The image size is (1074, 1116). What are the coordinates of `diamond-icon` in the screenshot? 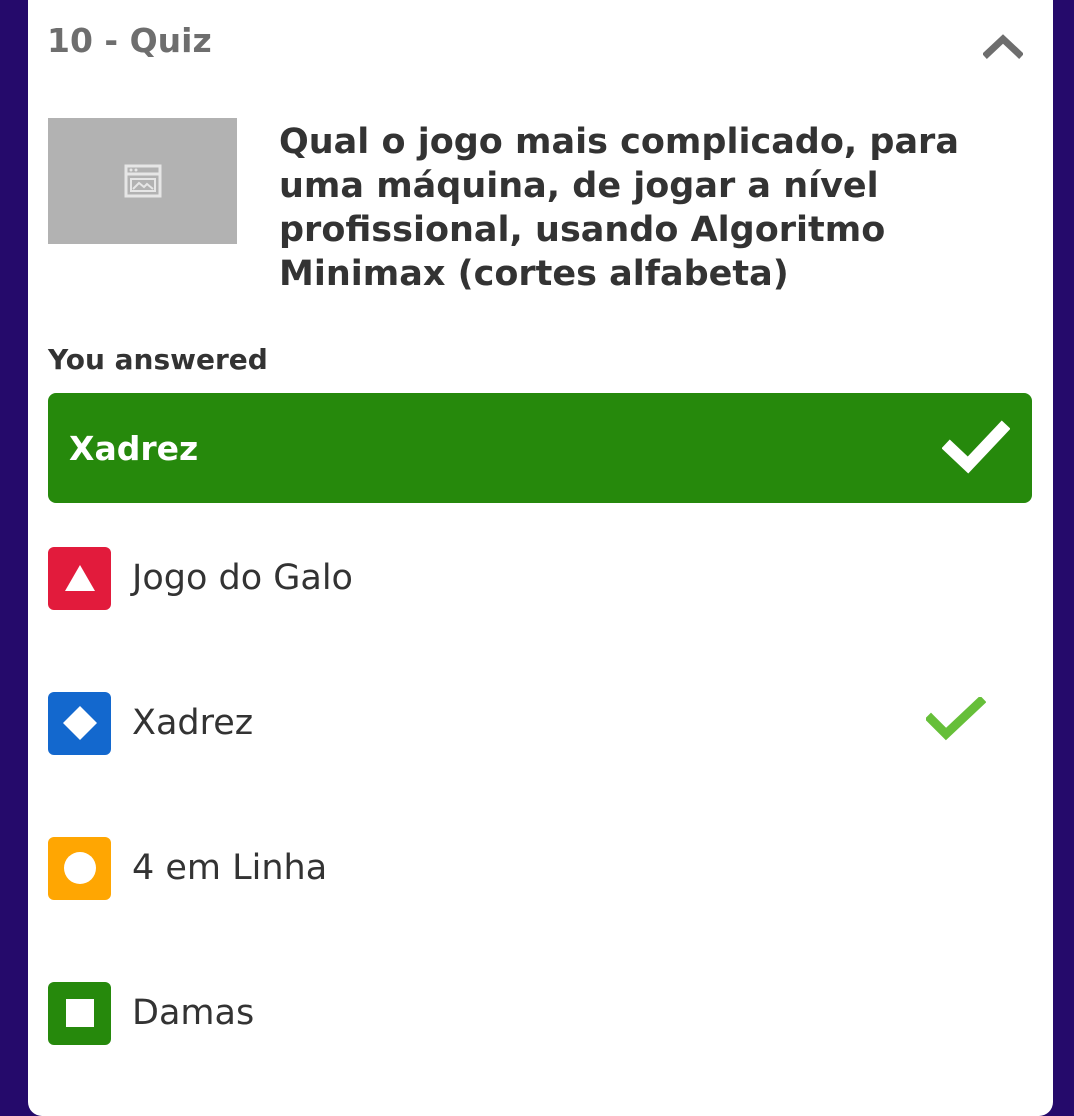 It's located at (79, 723).